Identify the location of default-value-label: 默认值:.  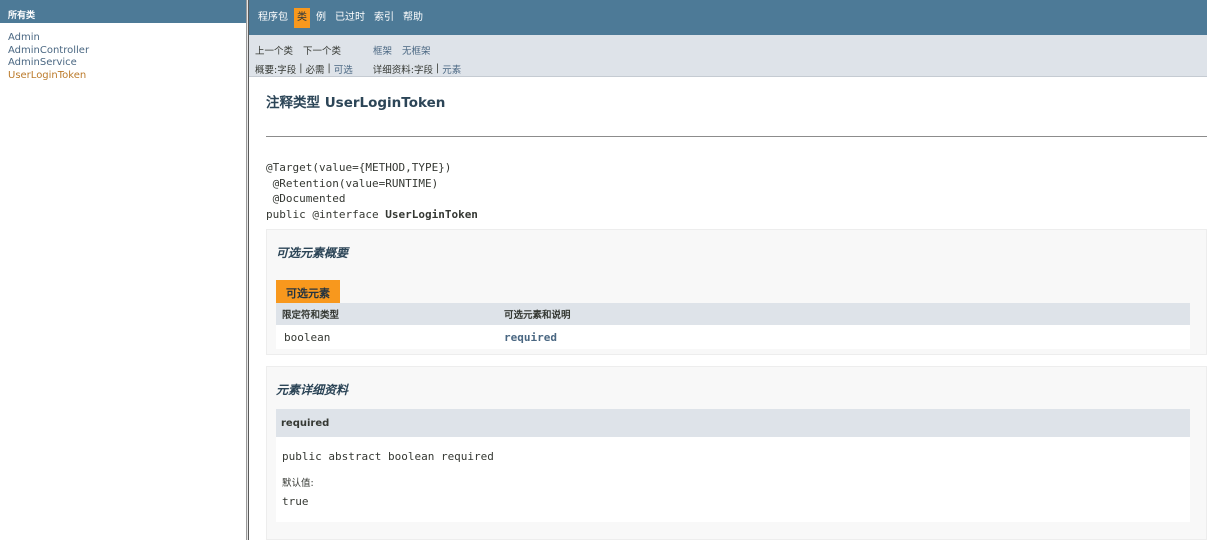
(298, 483).